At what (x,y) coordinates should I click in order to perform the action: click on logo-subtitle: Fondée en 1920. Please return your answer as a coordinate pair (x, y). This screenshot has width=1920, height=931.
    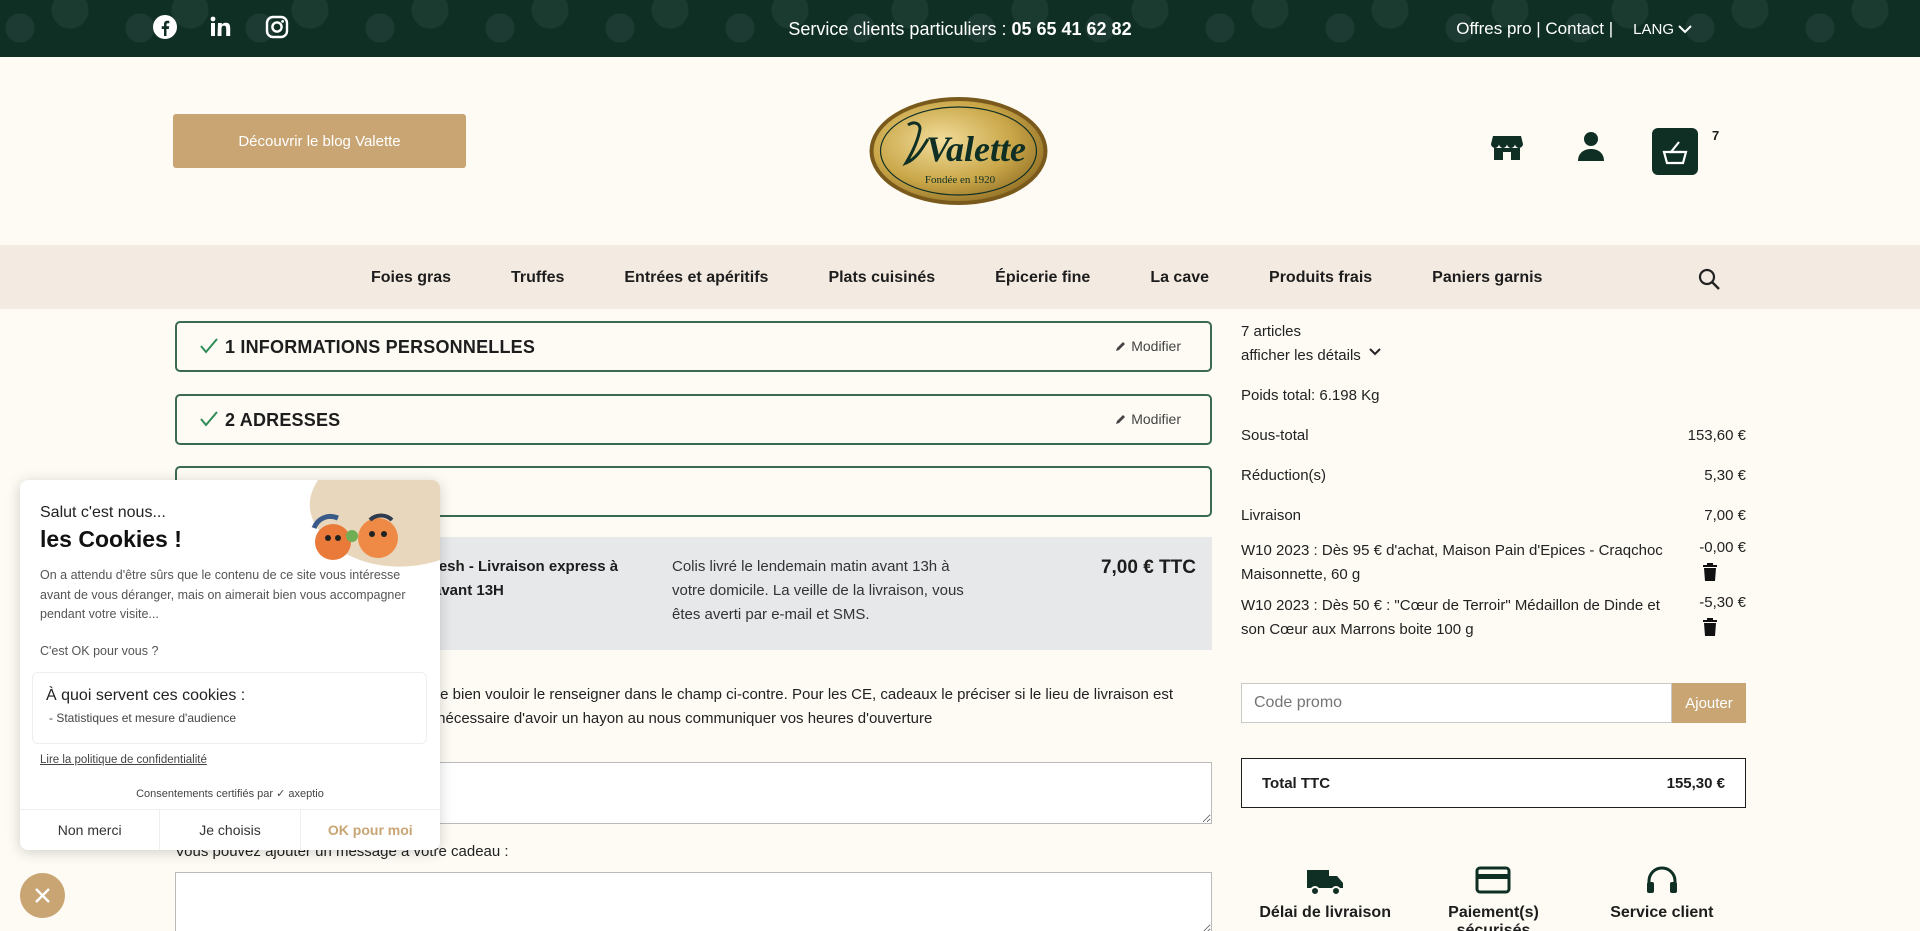
    Looking at the image, I should click on (960, 180).